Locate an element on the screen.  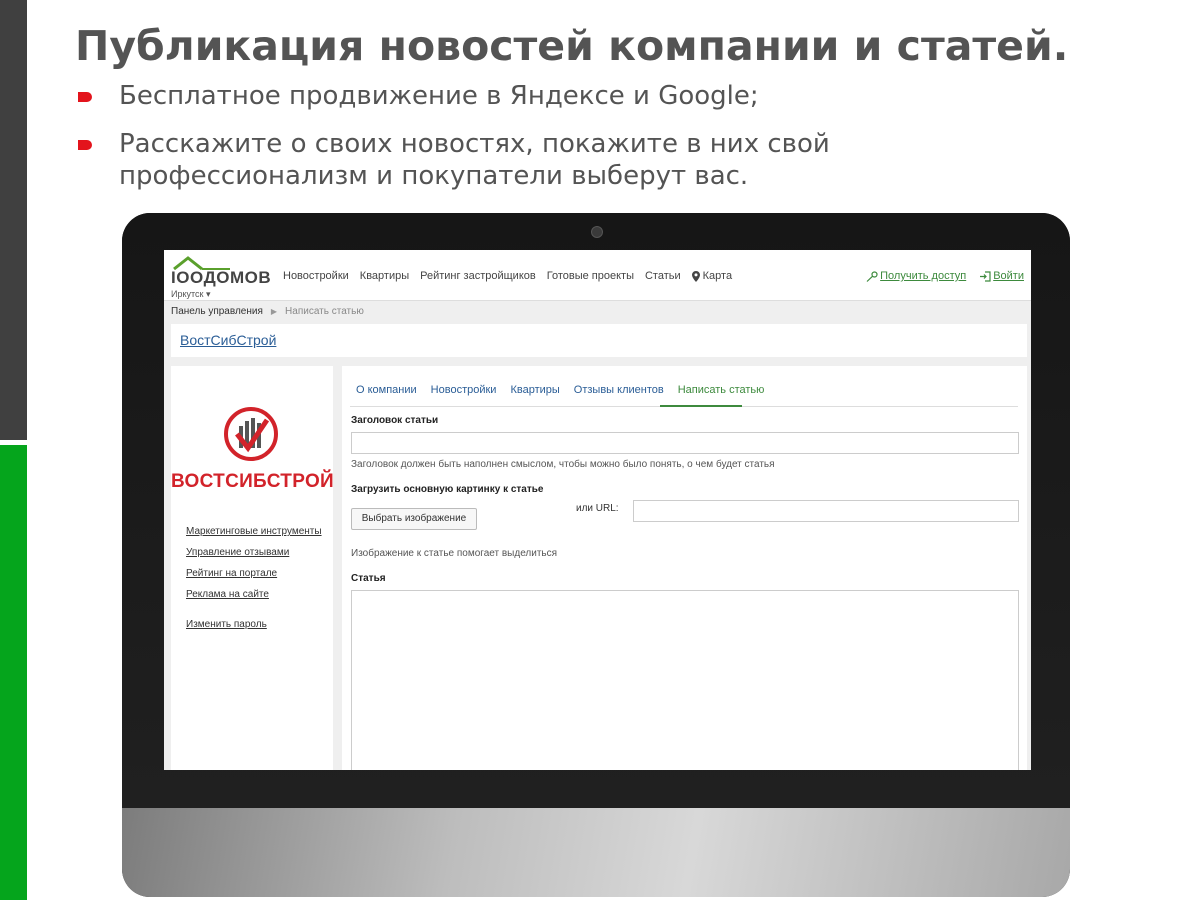
company-header: ВостСибСтрой is located at coordinates (599, 340).